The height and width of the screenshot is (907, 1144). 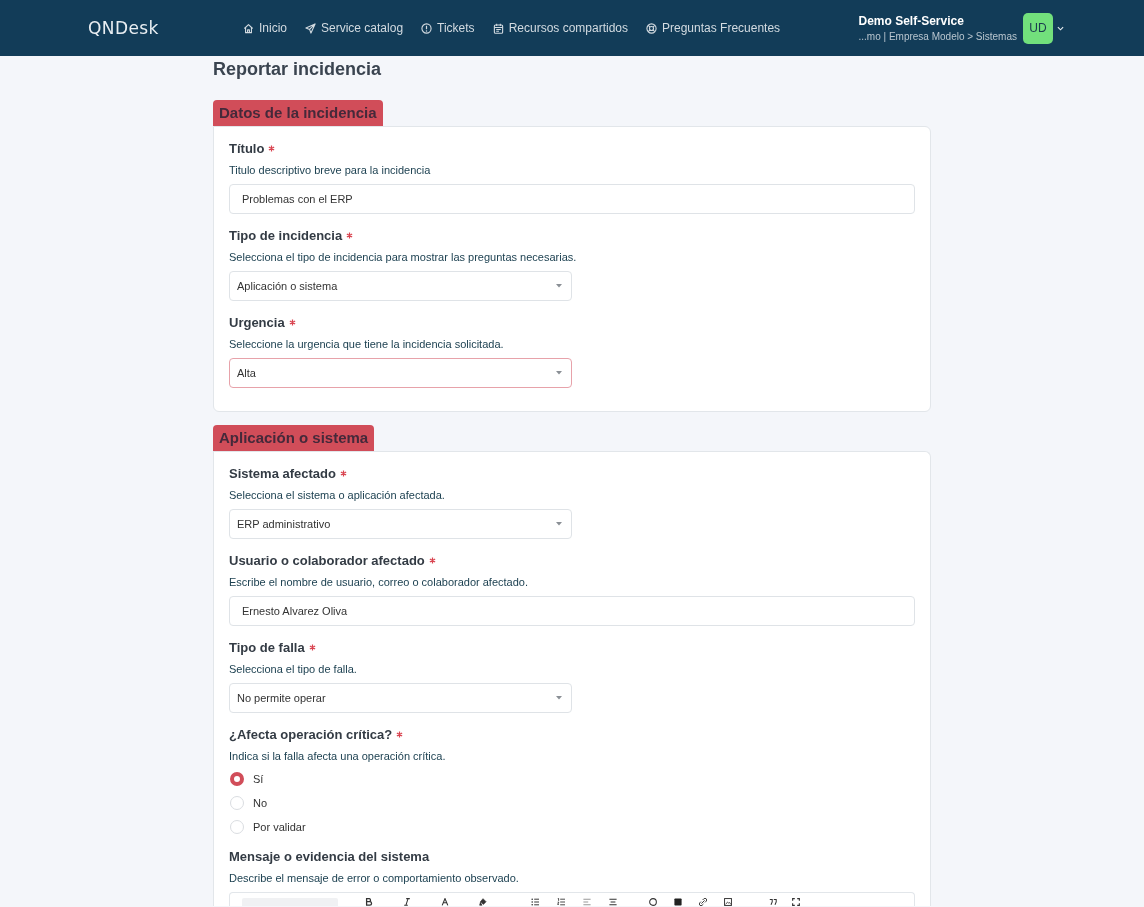 What do you see at coordinates (337, 495) in the screenshot?
I see `help-text: Selecciona el sistema o aplicación afectada.` at bounding box center [337, 495].